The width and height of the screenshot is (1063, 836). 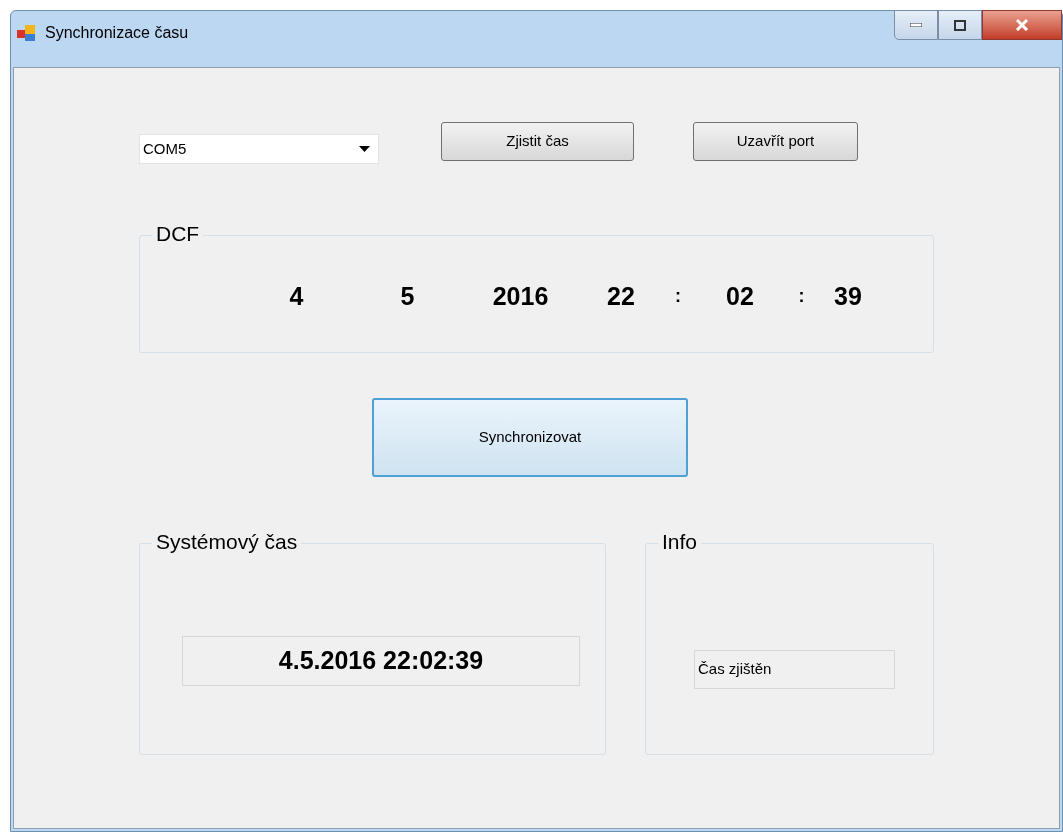 What do you see at coordinates (259, 149) in the screenshot?
I see `port-dropdown: COM5` at bounding box center [259, 149].